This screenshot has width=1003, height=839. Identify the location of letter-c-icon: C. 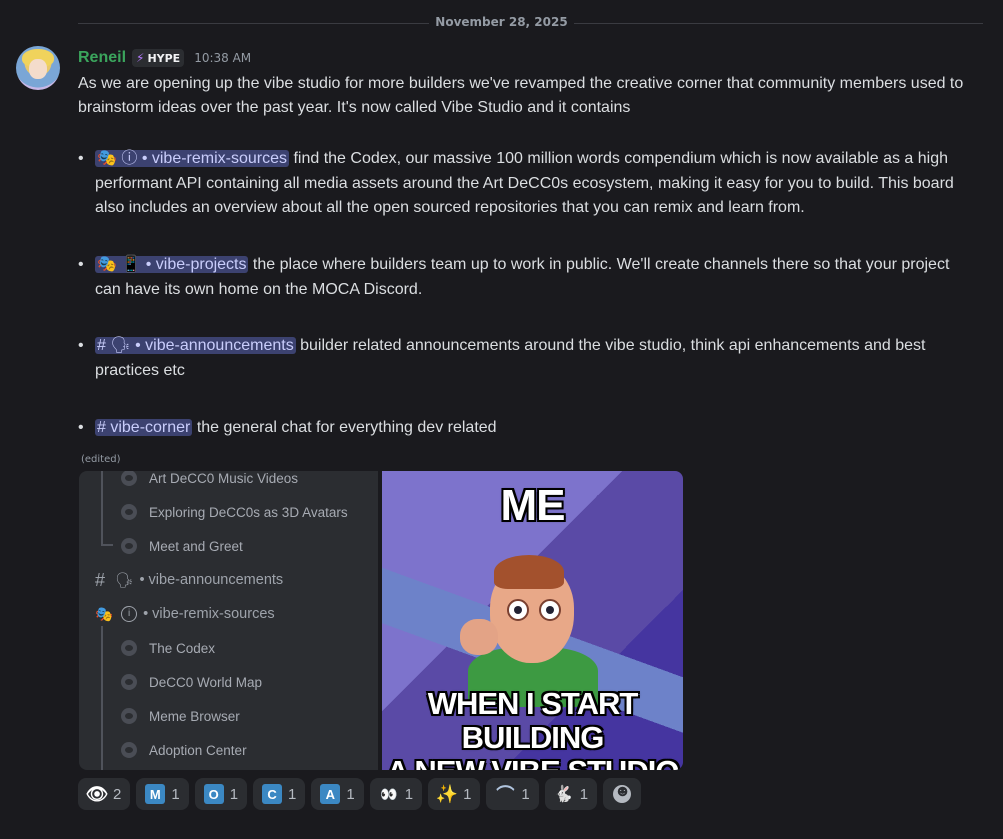
(272, 794).